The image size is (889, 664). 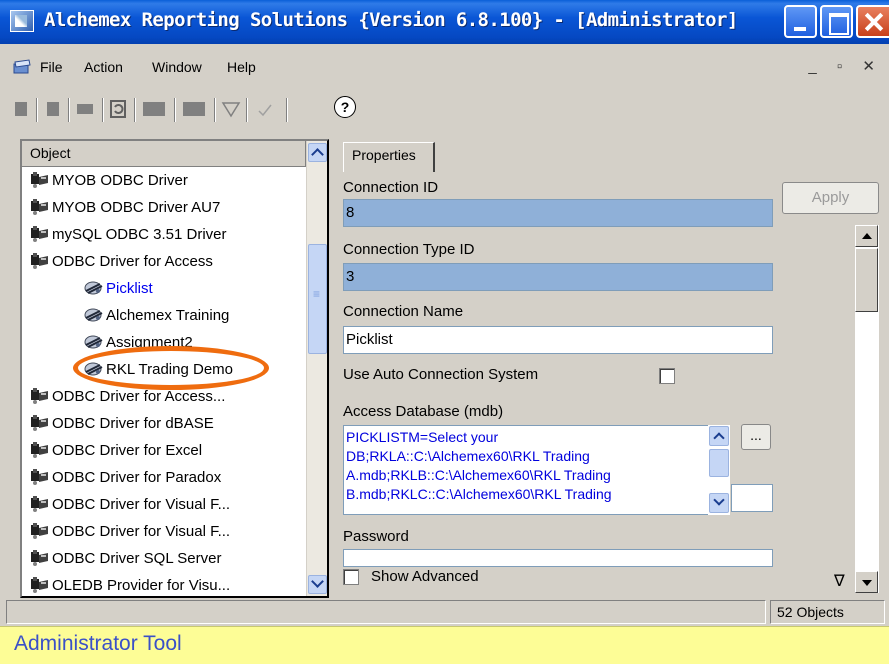 What do you see at coordinates (22, 21) in the screenshot?
I see `app-icon` at bounding box center [22, 21].